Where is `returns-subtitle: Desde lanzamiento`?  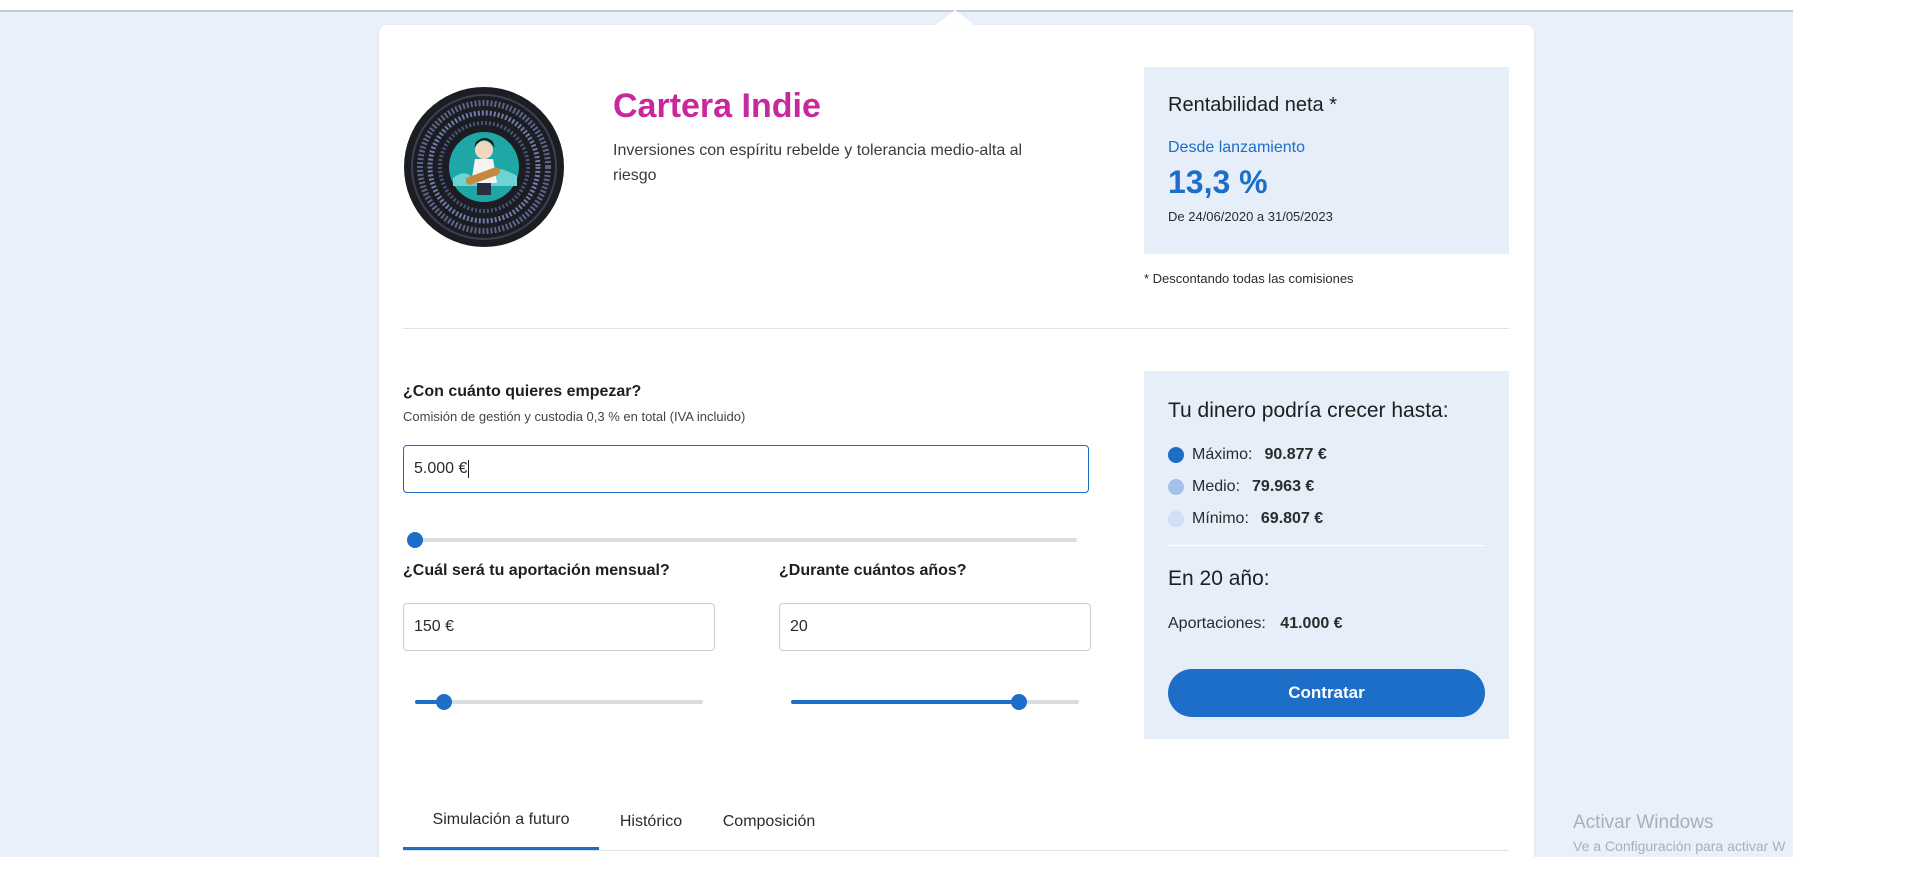
returns-subtitle: Desde lanzamiento is located at coordinates (1236, 147).